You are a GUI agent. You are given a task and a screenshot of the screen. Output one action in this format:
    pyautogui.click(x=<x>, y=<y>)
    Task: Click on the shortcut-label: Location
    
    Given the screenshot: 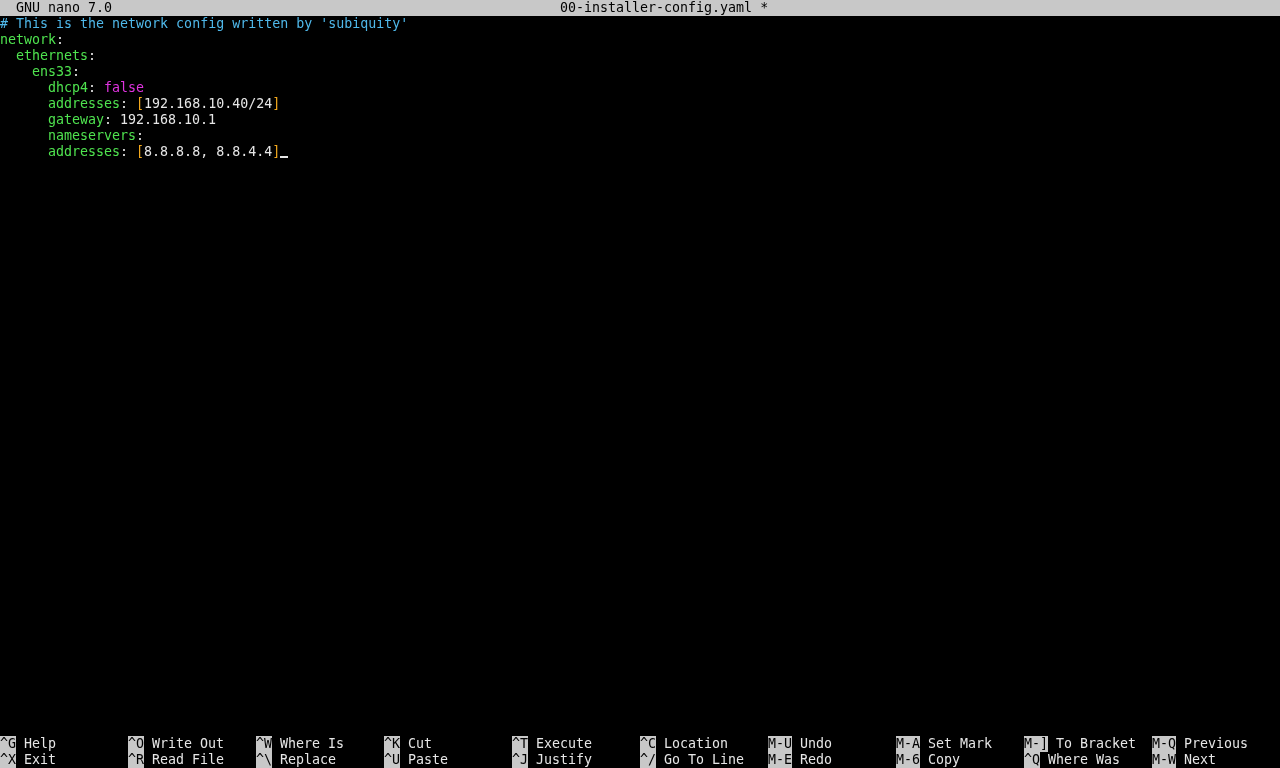 What is the action you would take?
    pyautogui.click(x=696, y=744)
    